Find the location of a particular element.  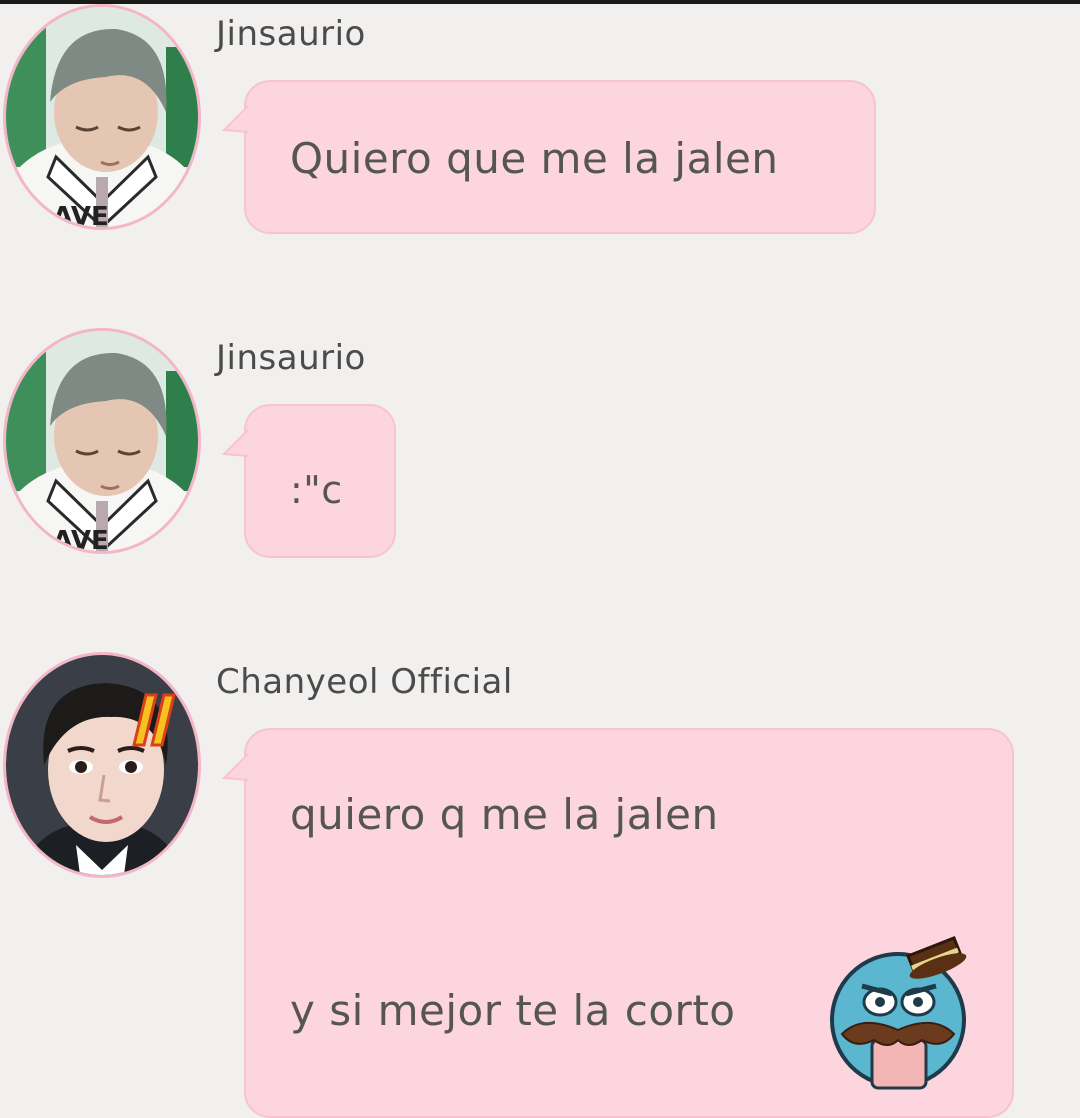

message-bubble: :"c is located at coordinates (309, 481).